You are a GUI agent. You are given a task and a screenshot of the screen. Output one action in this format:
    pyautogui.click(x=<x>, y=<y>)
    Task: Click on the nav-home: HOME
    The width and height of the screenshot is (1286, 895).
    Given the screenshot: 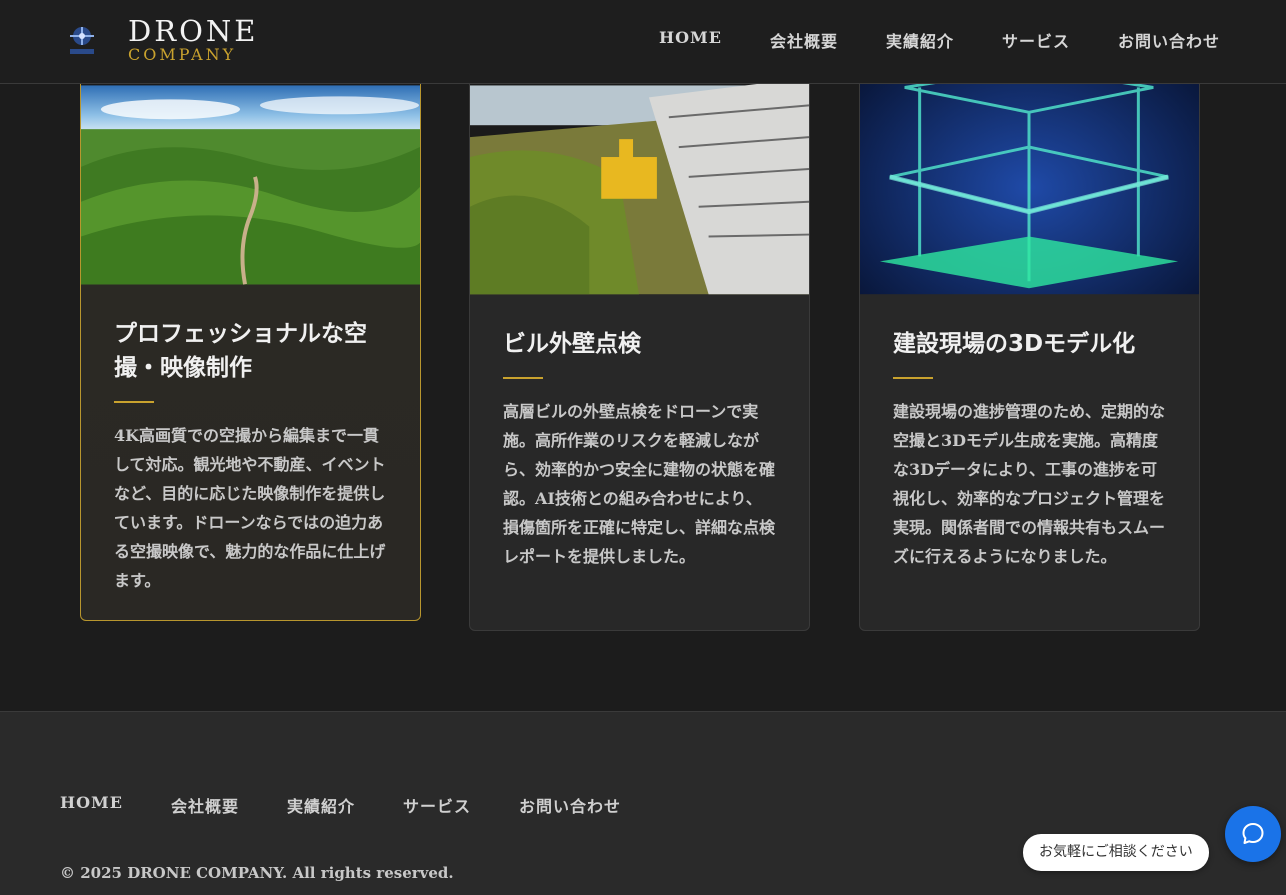 What is the action you would take?
    pyautogui.click(x=690, y=40)
    